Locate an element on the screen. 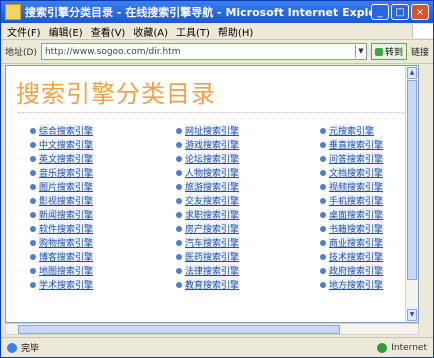  category-link: 人物搜索引擎 is located at coordinates (212, 172).